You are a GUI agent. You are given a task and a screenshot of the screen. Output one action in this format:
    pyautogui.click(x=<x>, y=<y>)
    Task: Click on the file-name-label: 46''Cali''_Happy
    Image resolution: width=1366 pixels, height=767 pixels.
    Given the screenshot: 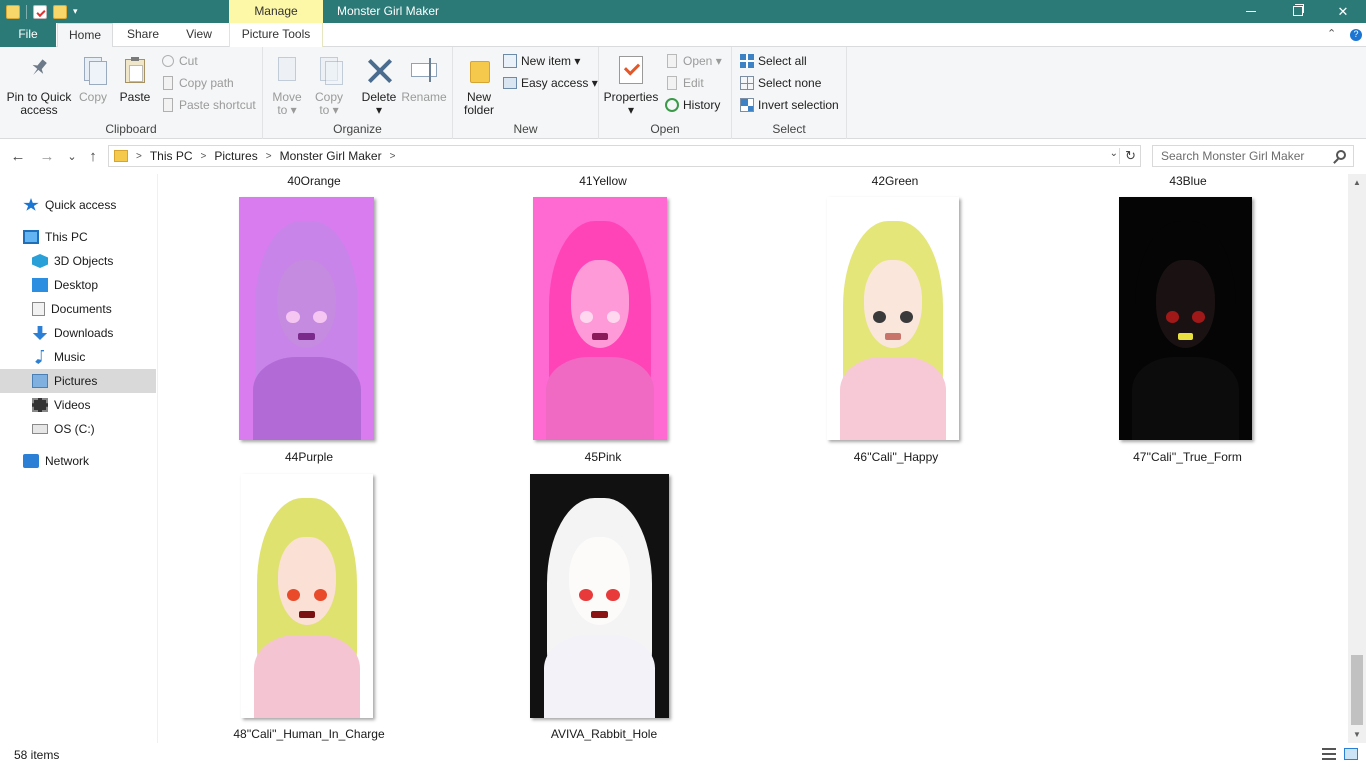 What is the action you would take?
    pyautogui.click(x=896, y=457)
    